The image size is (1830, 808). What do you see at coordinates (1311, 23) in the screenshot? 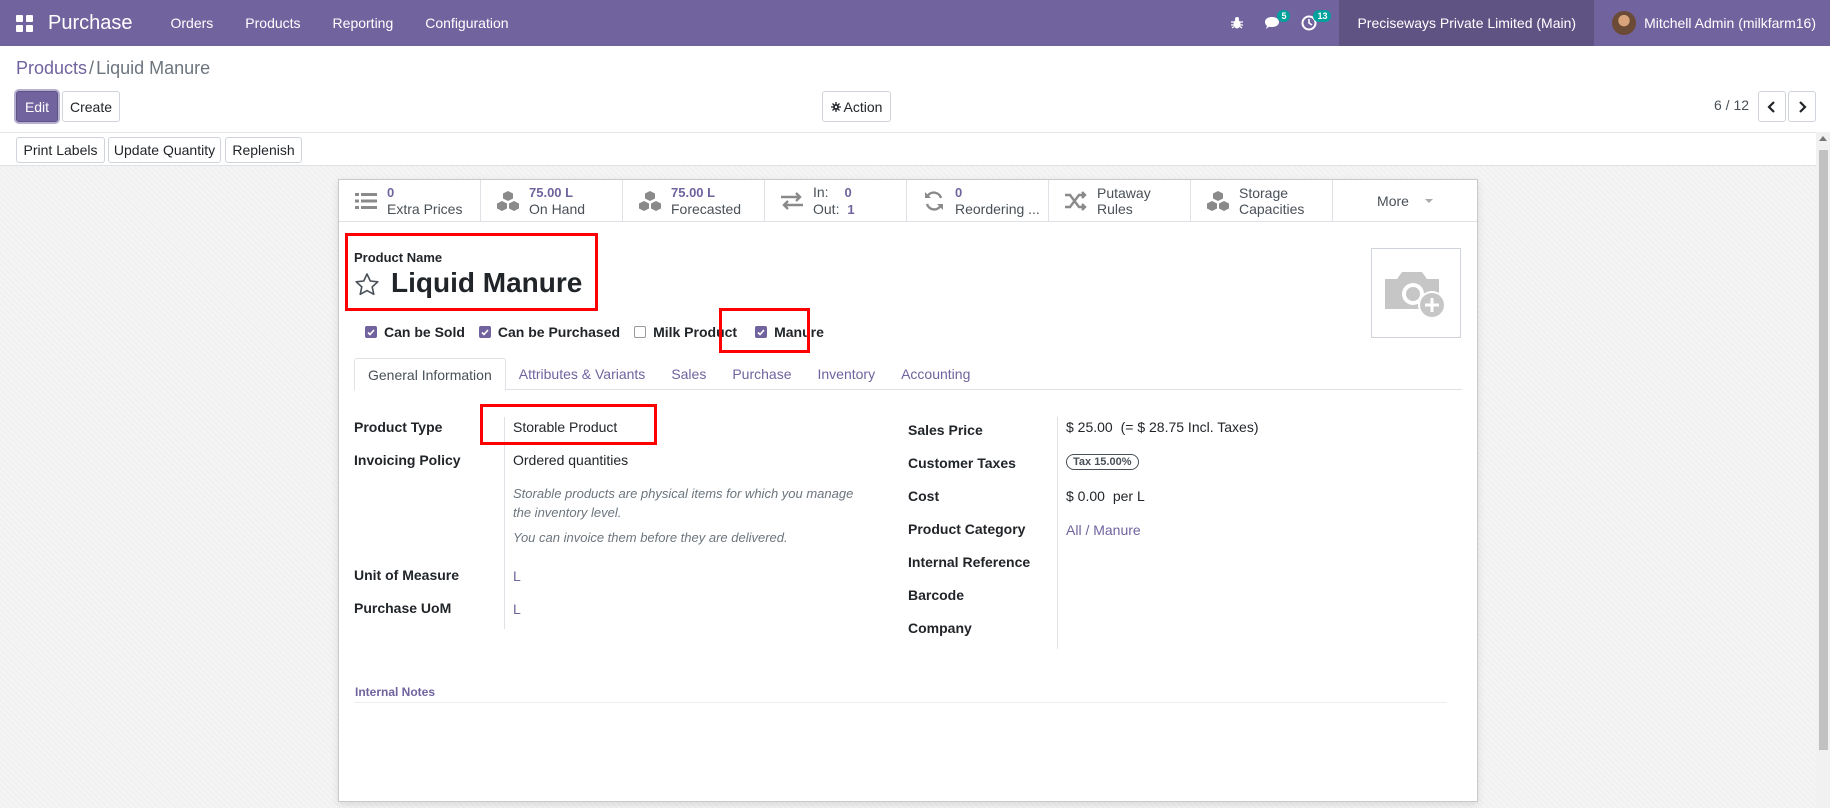
I see `activities-clock-icon: 13` at bounding box center [1311, 23].